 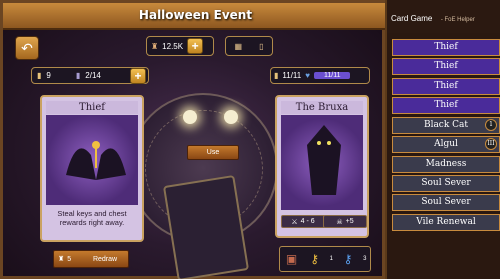 What do you see at coordinates (446, 125) in the screenshot?
I see `sidebar-item-black-cat: Black Cat 1` at bounding box center [446, 125].